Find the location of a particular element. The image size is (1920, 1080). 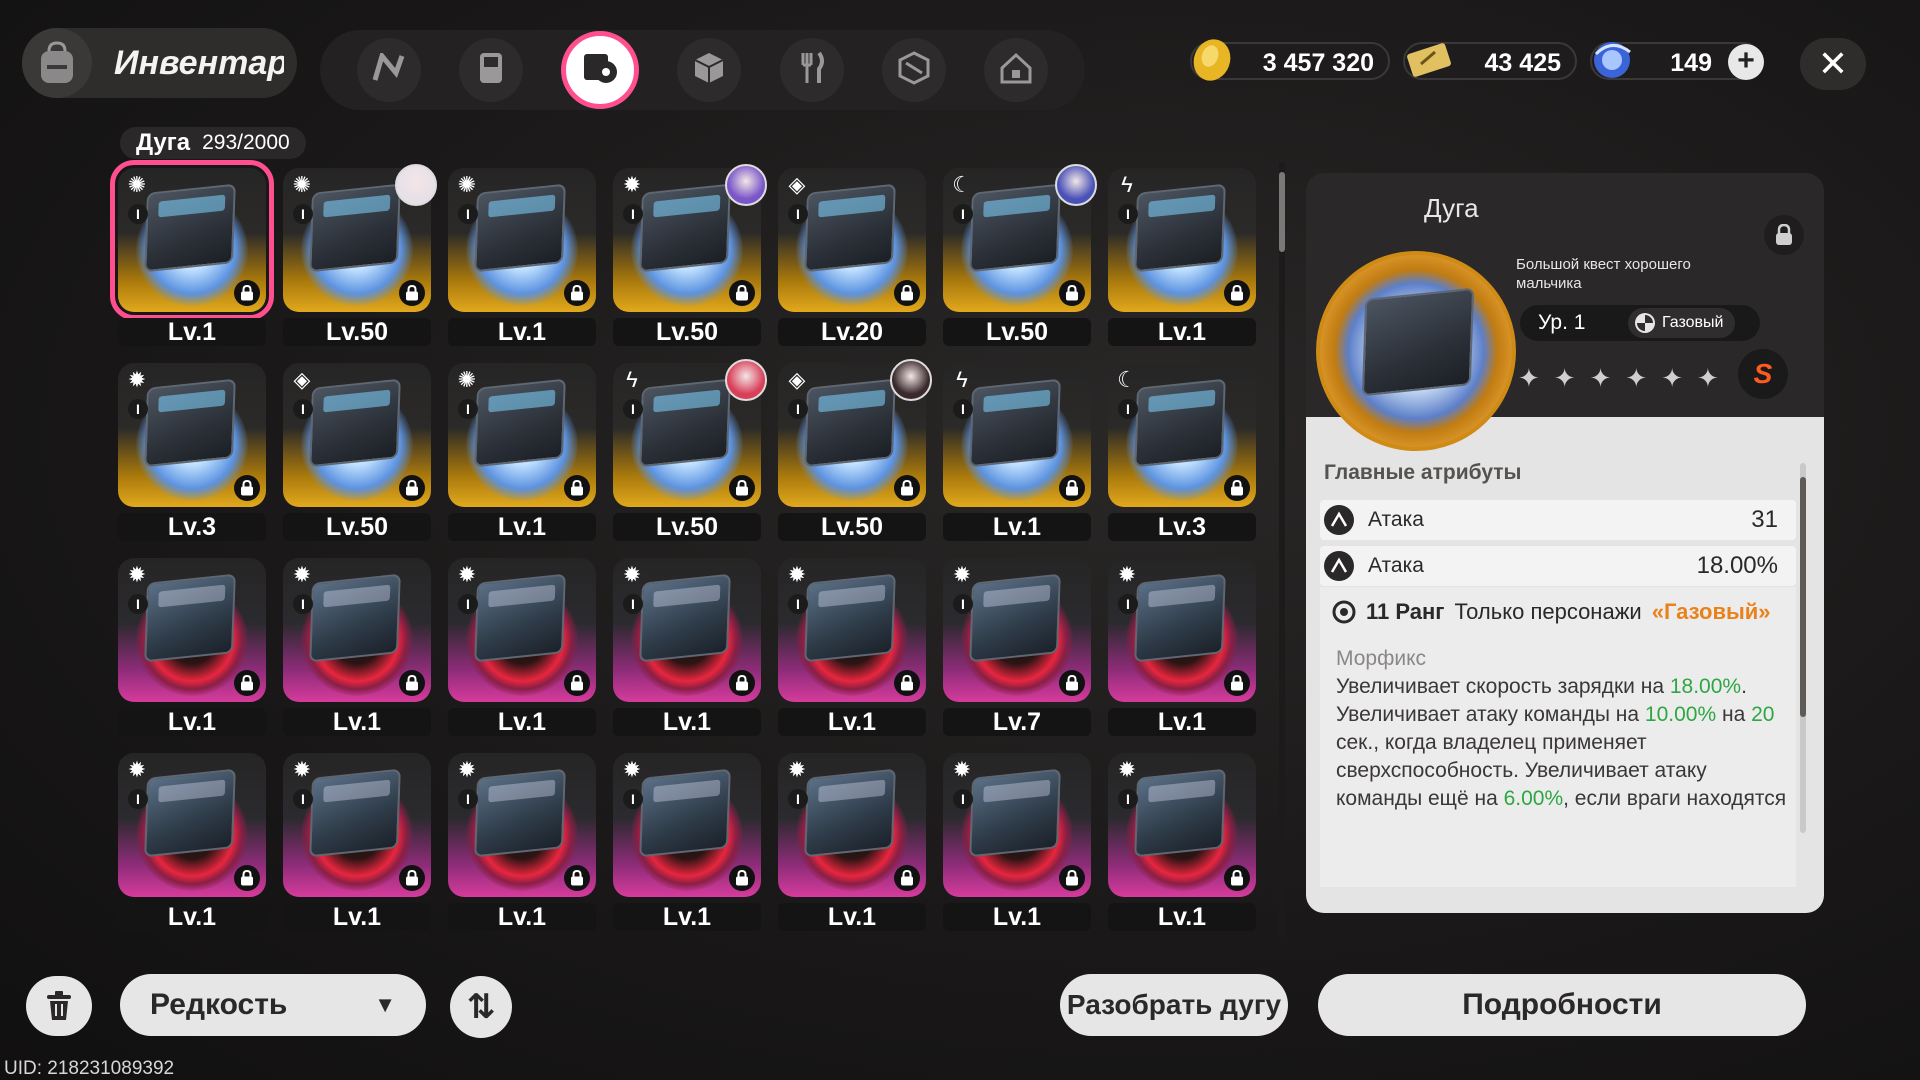

details-button: Подробности is located at coordinates (1562, 1005).